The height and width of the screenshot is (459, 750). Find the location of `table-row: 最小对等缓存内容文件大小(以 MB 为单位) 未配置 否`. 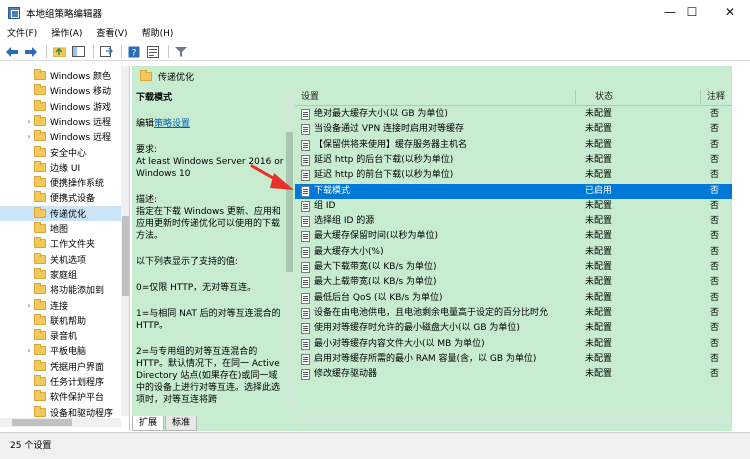

table-row: 最小对等缓存内容文件大小(以 MB 为单位) 未配置 否 is located at coordinates (513, 344).